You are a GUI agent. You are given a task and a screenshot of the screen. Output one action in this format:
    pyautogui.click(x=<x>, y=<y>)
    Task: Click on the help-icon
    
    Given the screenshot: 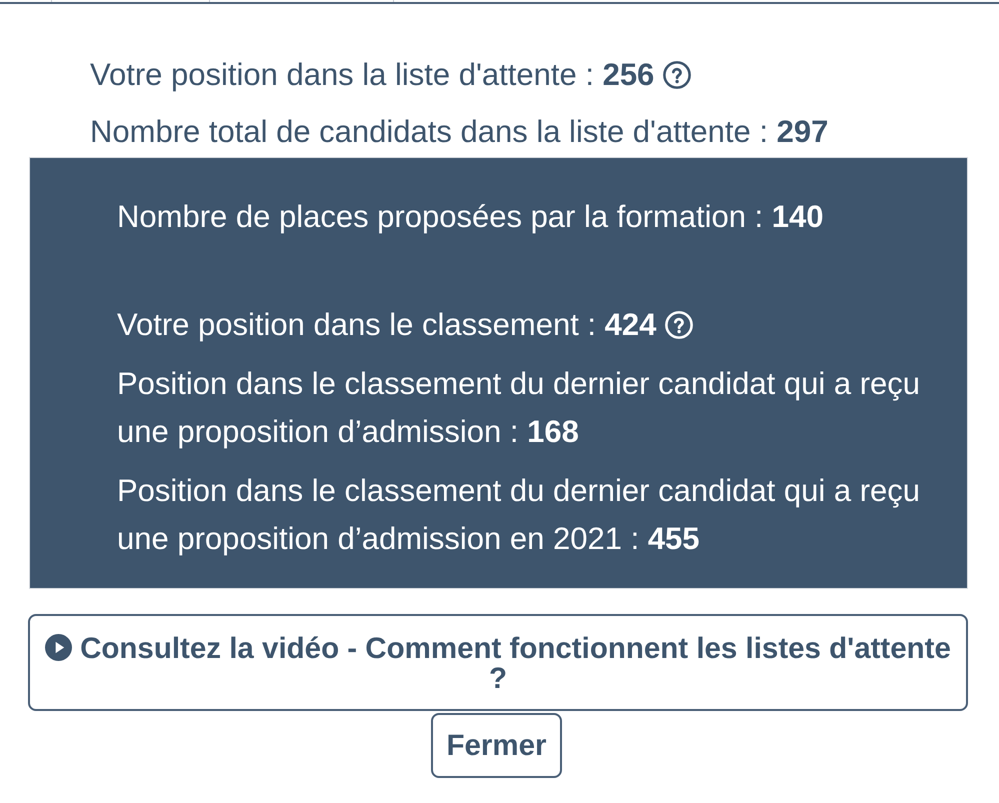 What is the action you would take?
    pyautogui.click(x=677, y=75)
    